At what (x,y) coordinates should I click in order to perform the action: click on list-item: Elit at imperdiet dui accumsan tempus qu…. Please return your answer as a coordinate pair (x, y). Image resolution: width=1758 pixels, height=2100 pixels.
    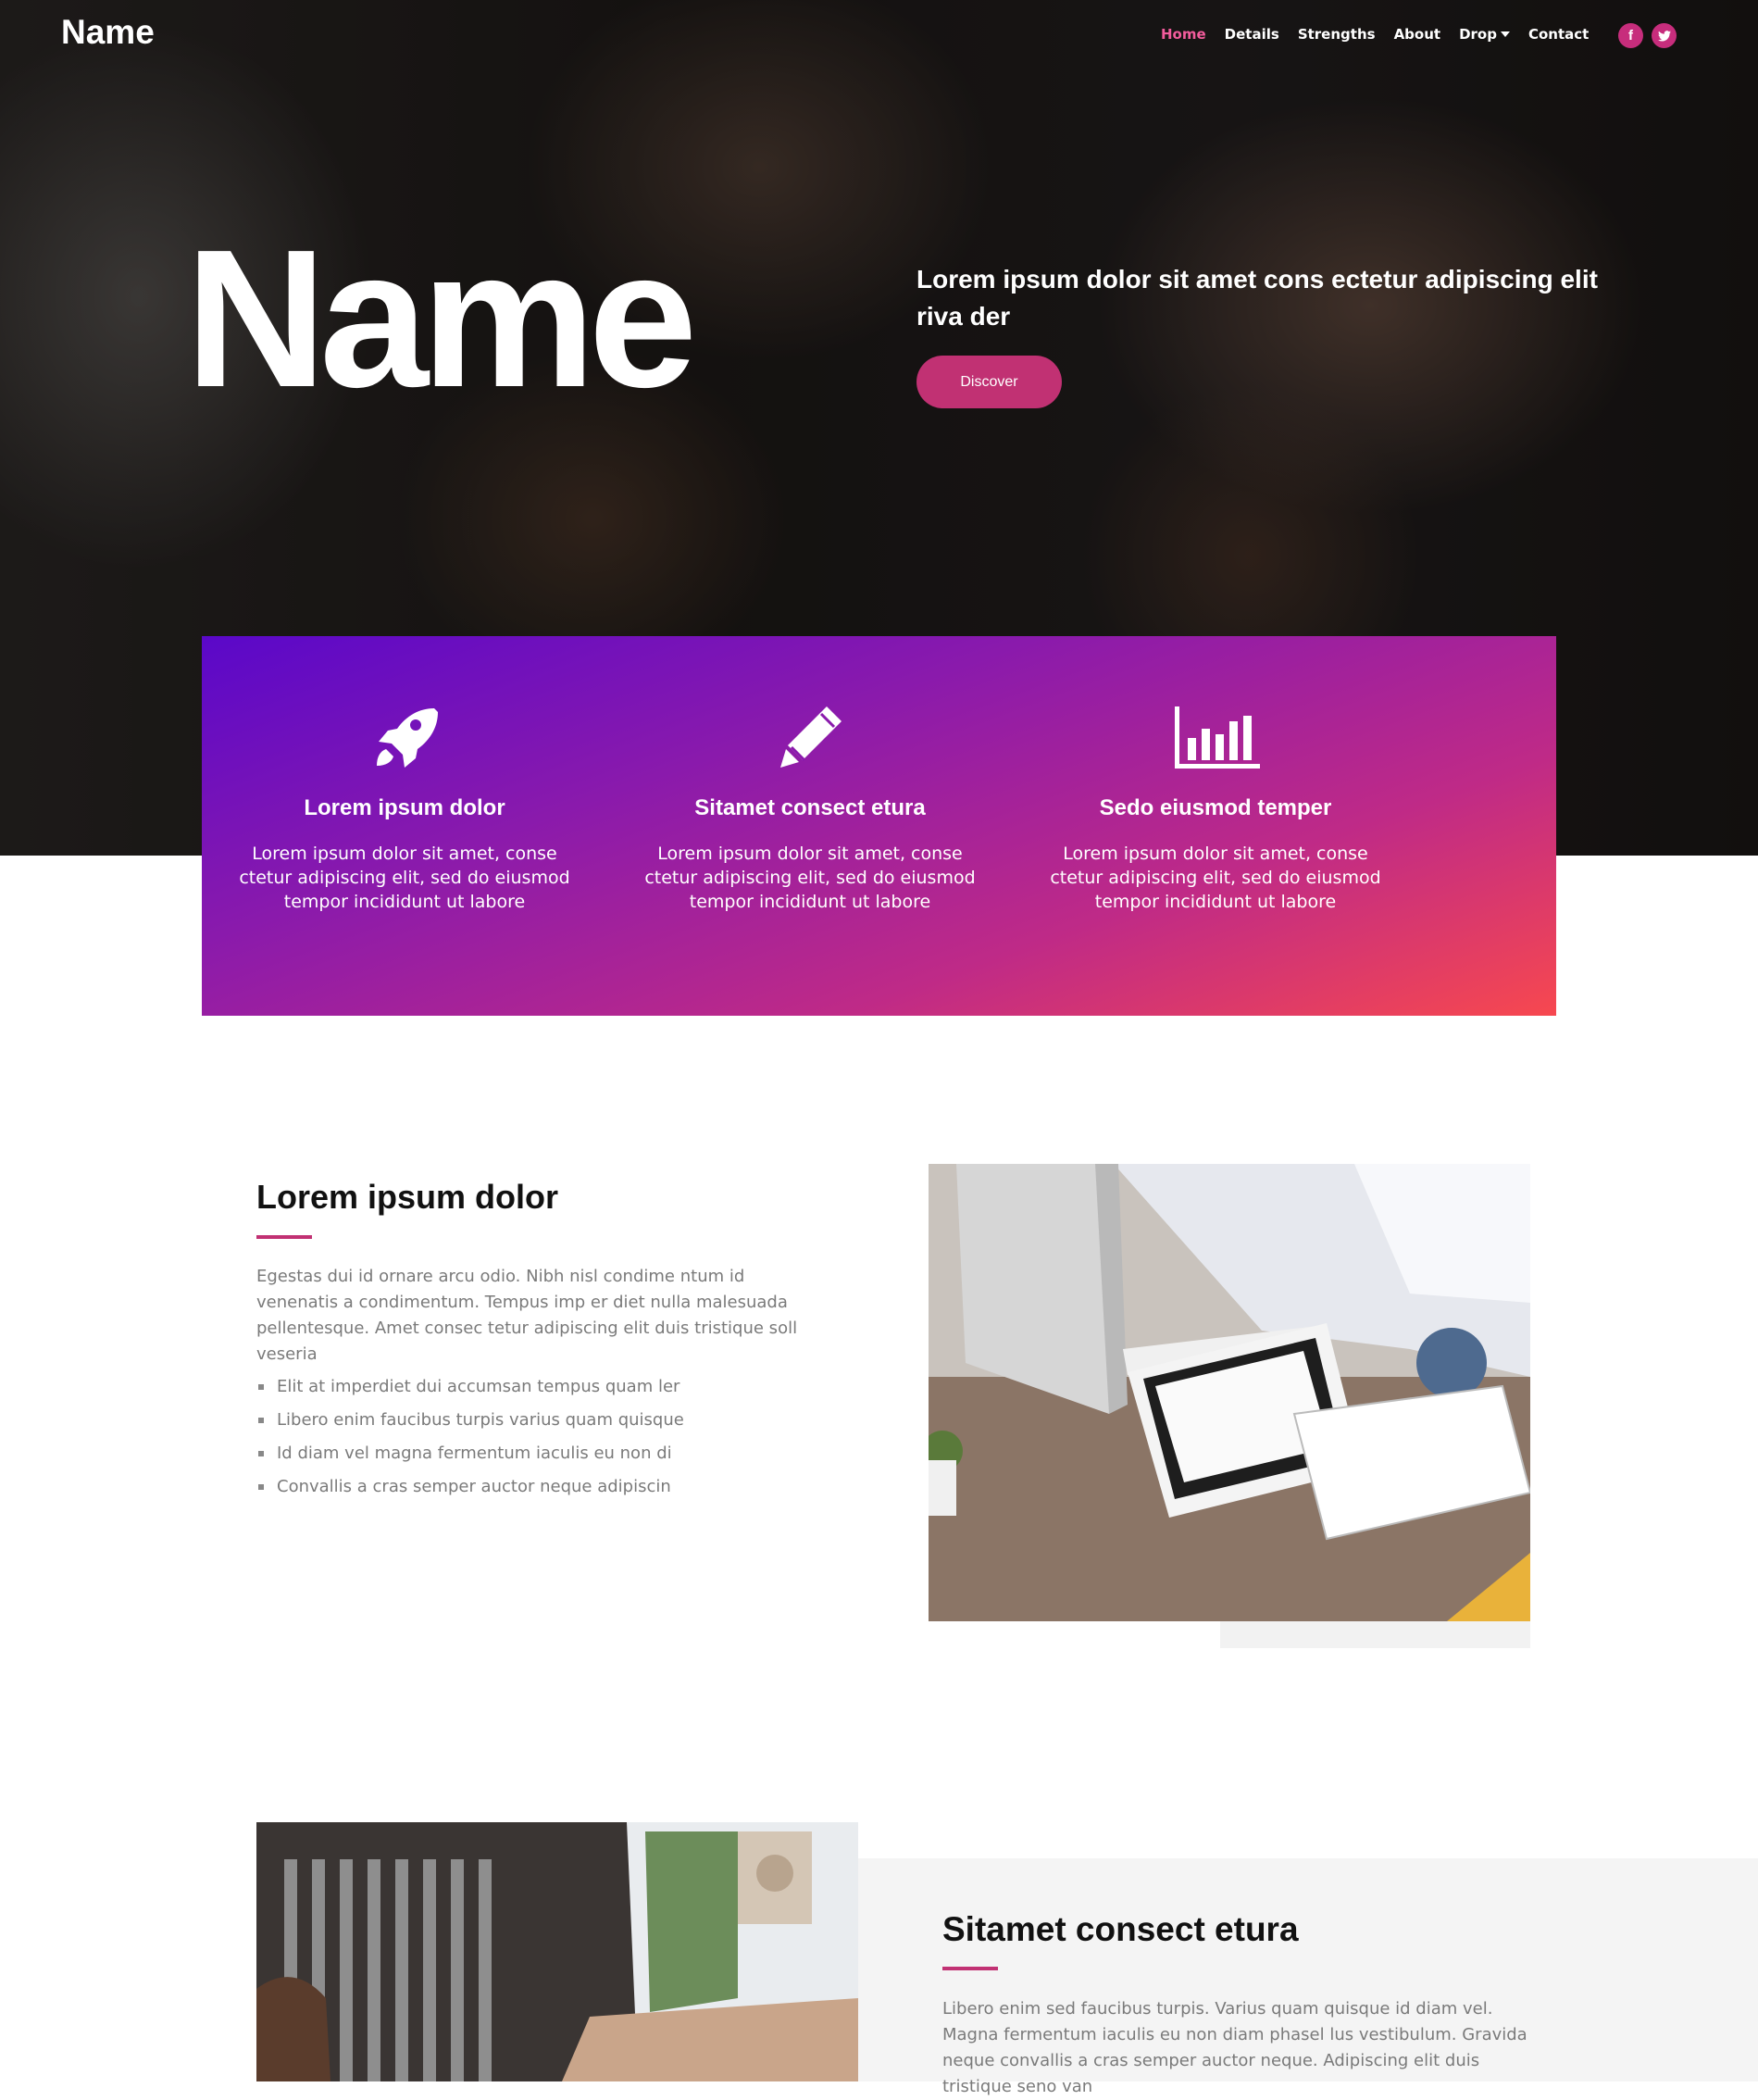
    Looking at the image, I should click on (470, 1387).